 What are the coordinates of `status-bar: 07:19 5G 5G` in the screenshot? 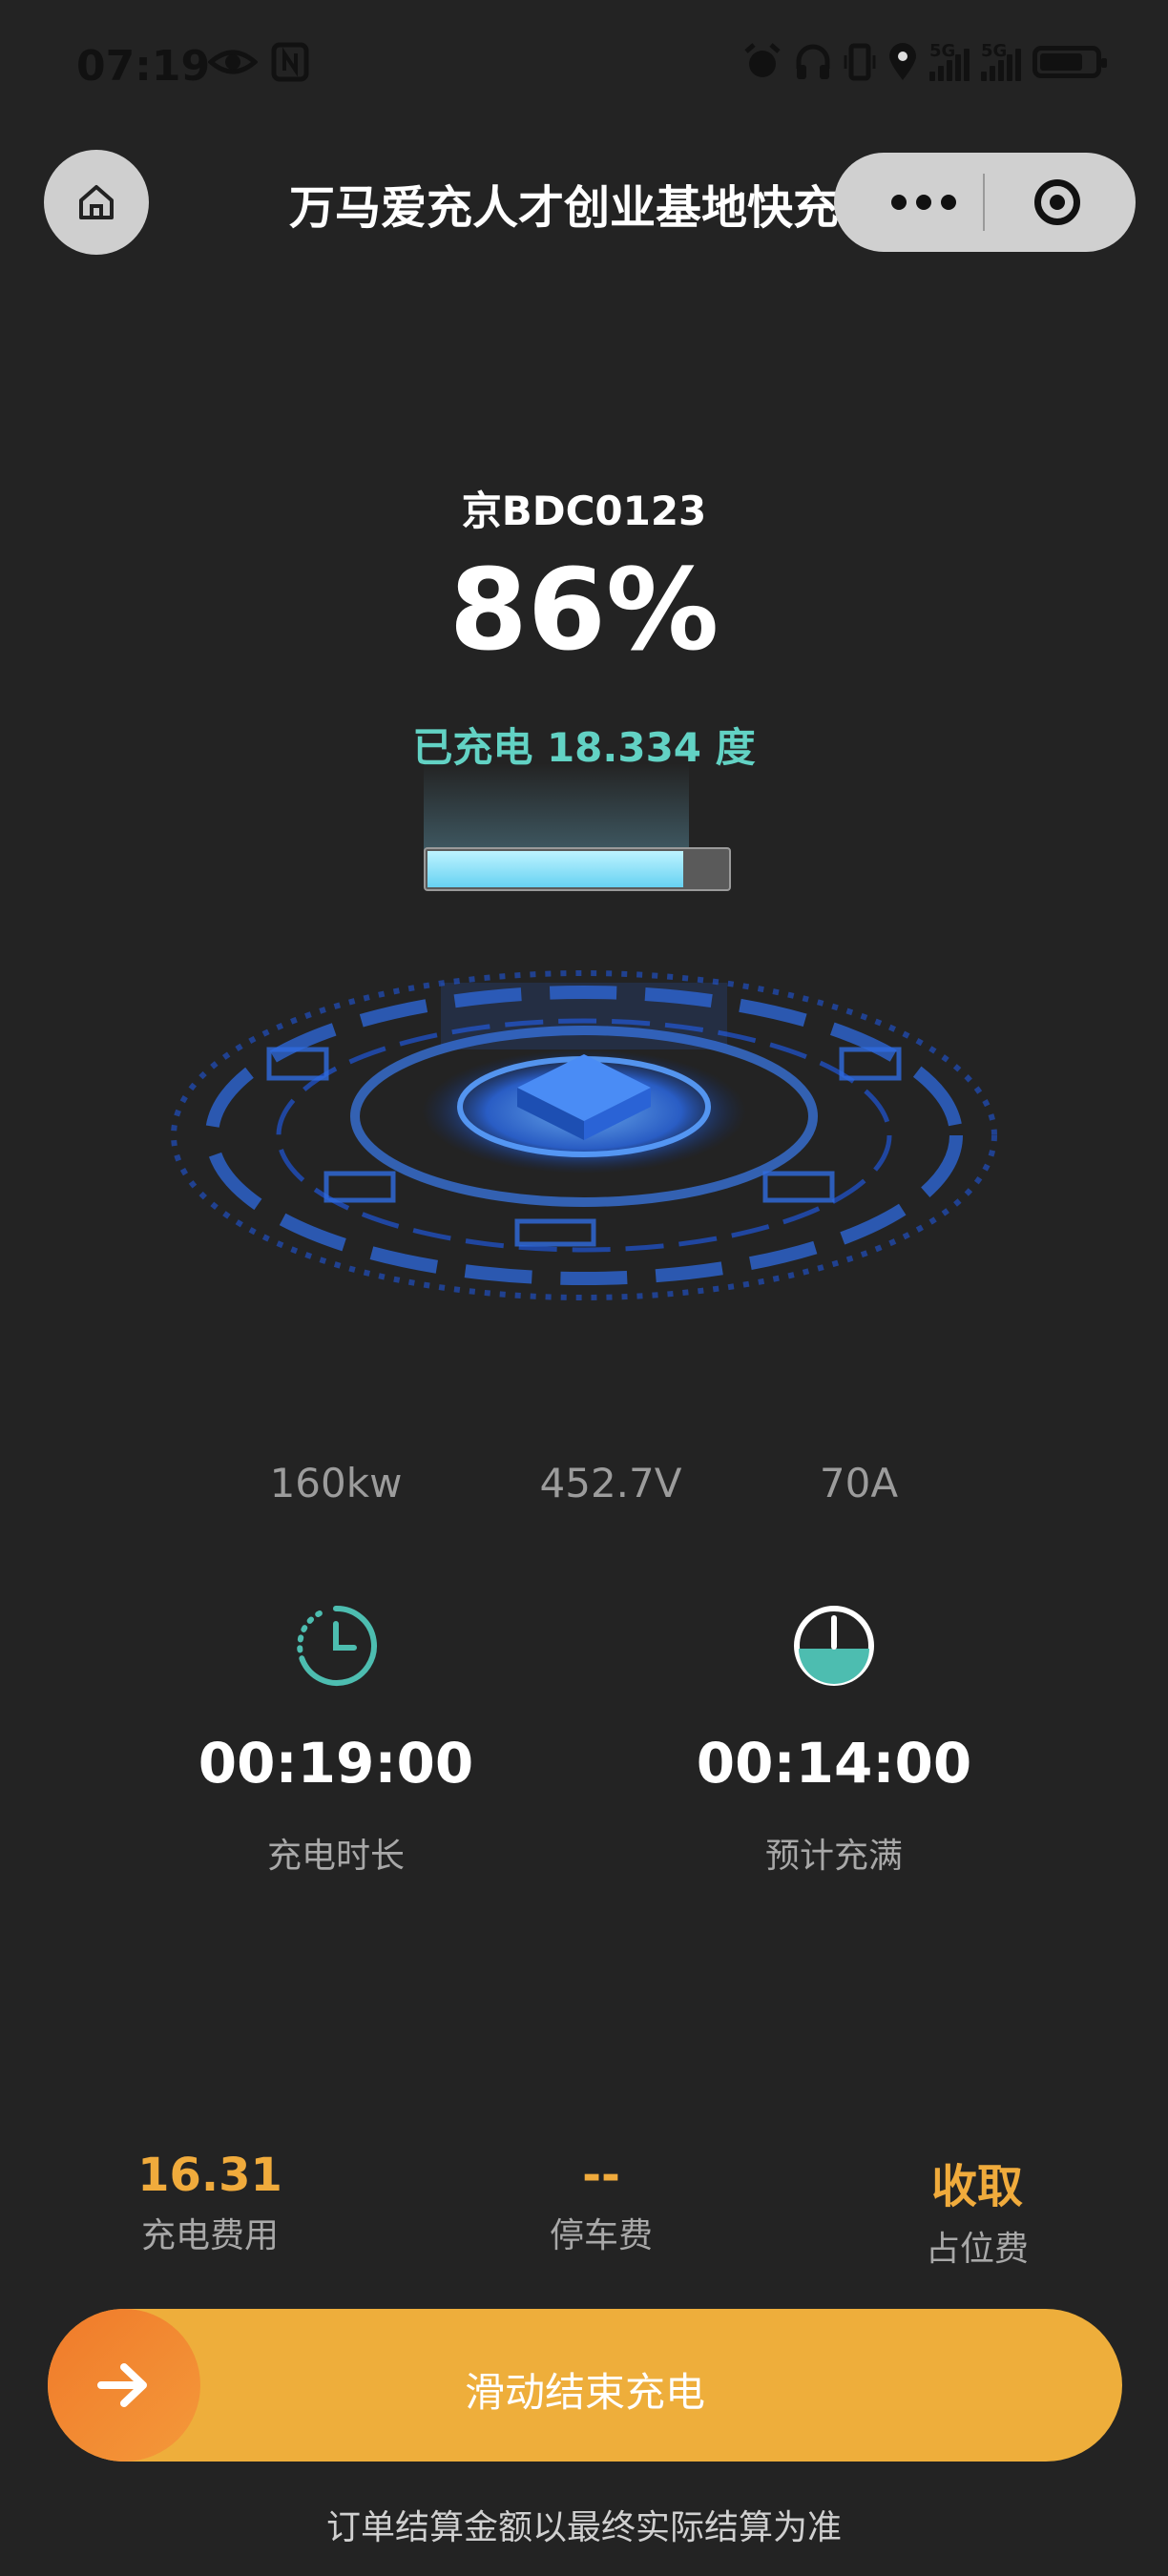 It's located at (584, 67).